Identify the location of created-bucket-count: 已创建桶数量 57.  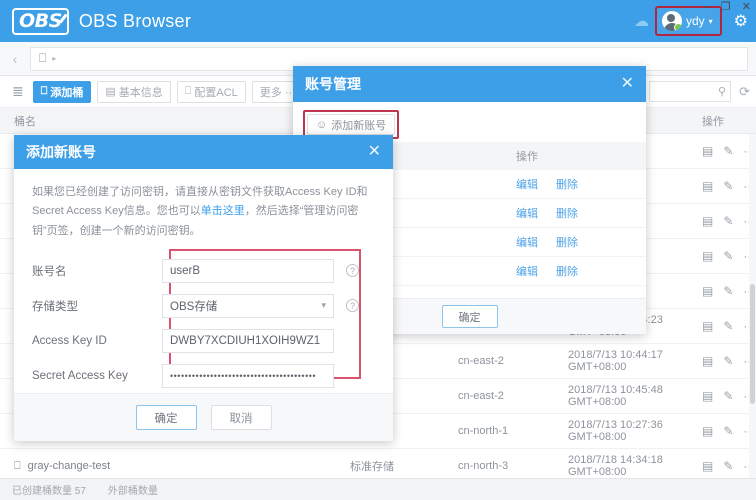
(49, 491).